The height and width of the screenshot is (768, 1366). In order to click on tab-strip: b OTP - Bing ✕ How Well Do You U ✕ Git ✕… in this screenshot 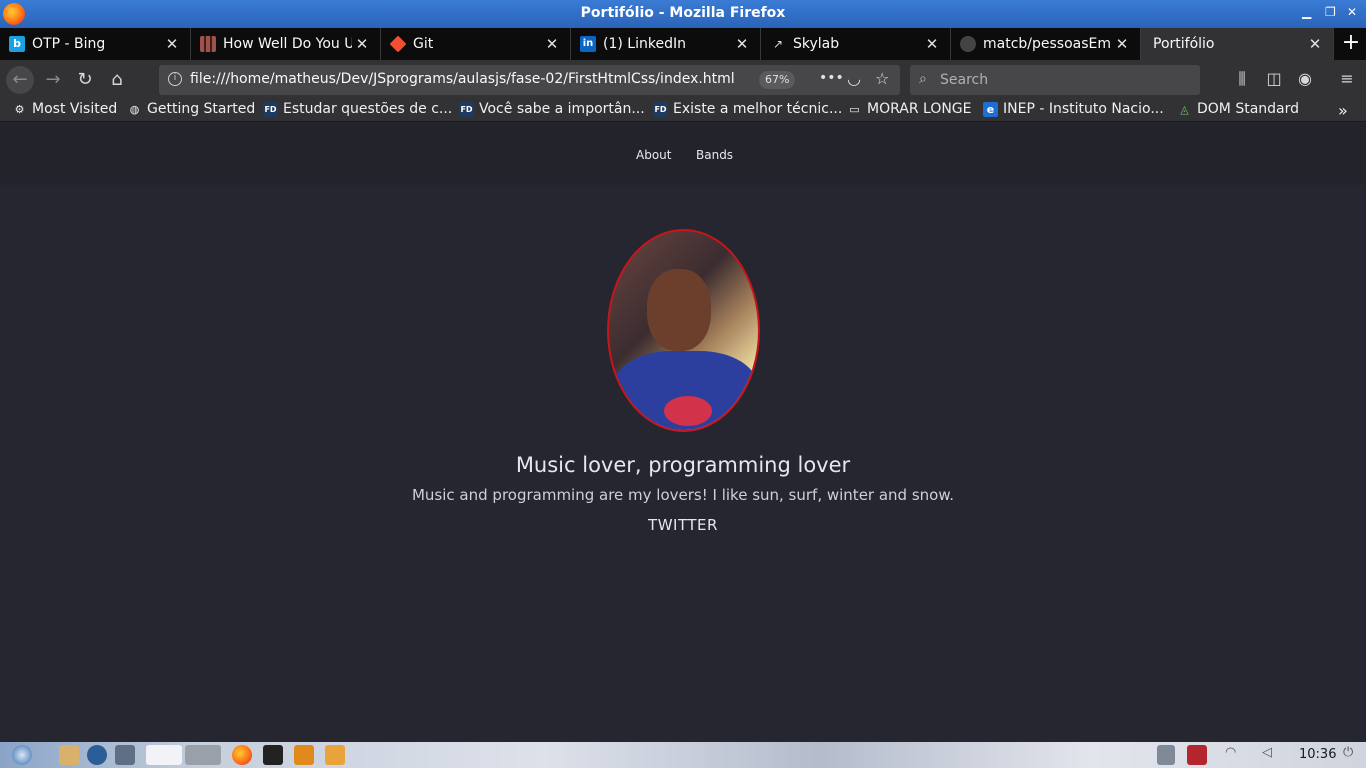, I will do `click(683, 44)`.